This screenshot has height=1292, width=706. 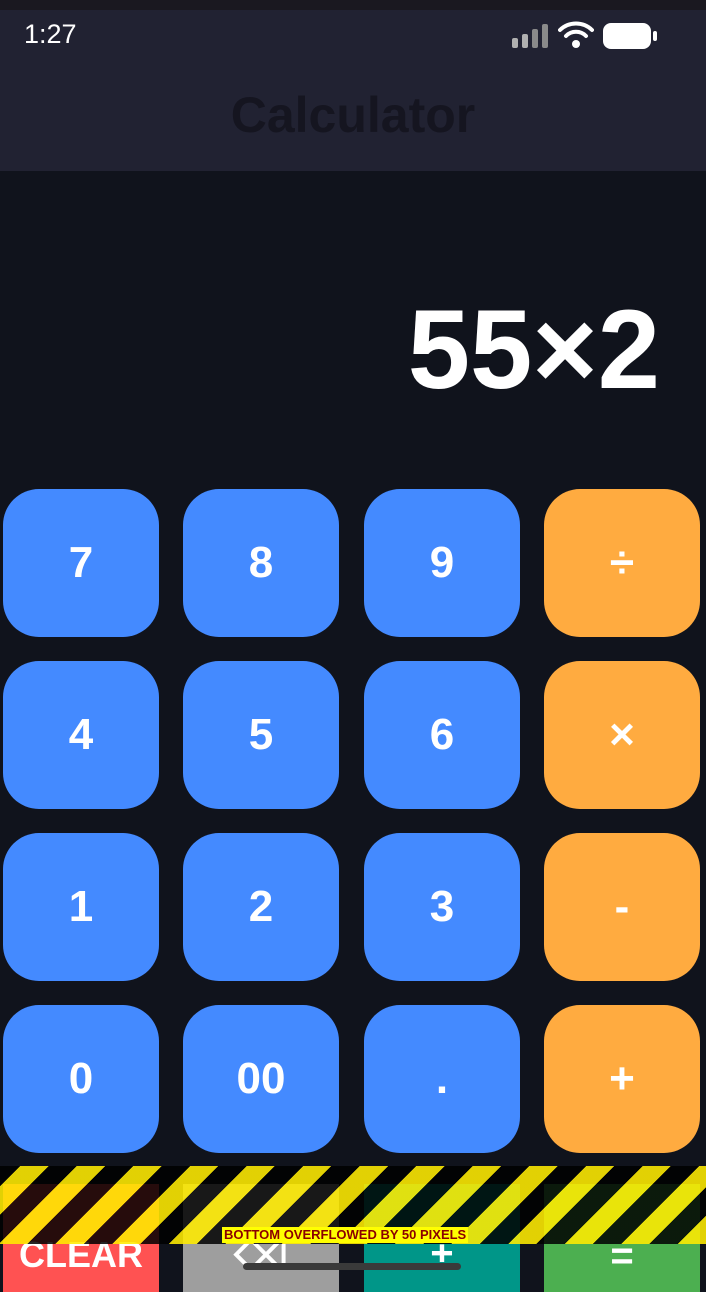 I want to click on wifi-icon, so click(x=576, y=34).